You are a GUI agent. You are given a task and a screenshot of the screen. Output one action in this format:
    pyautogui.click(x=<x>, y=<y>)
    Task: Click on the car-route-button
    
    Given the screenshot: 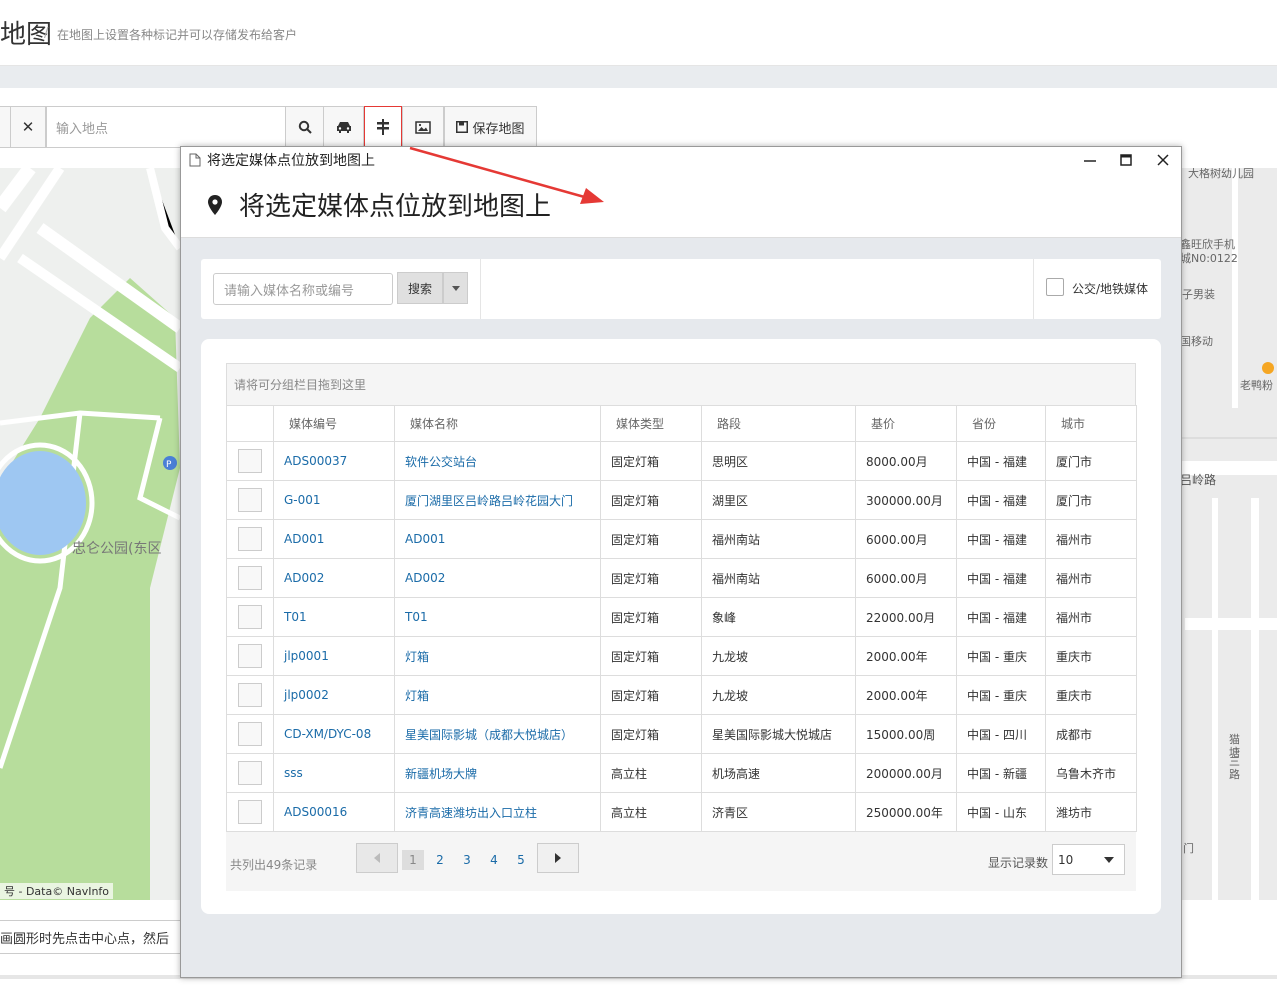 What is the action you would take?
    pyautogui.click(x=343, y=127)
    